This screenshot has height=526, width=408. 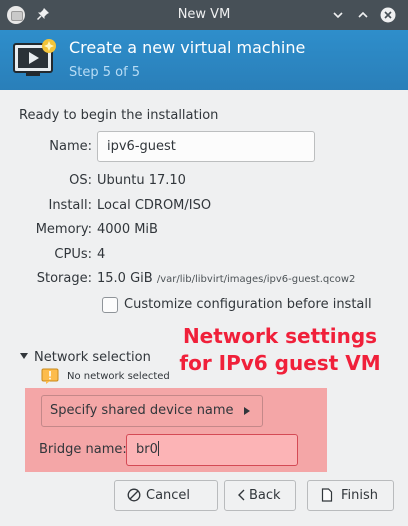 What do you see at coordinates (338, 15) in the screenshot?
I see `minimize-icon` at bounding box center [338, 15].